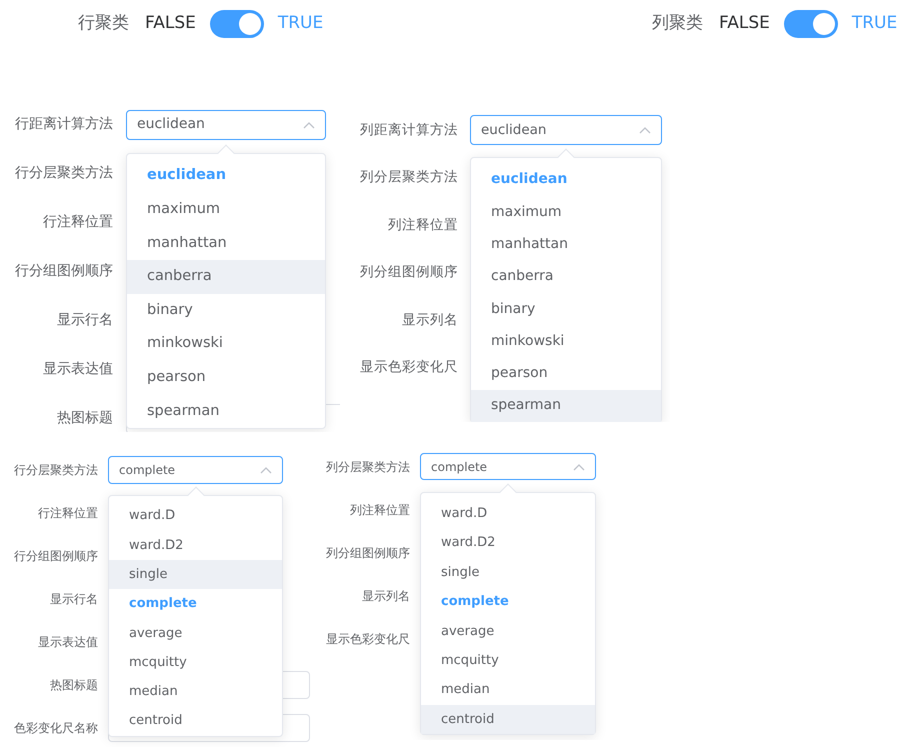 The width and height of the screenshot is (918, 747). What do you see at coordinates (408, 130) in the screenshot?
I see `field-label: 列距离计算方法` at bounding box center [408, 130].